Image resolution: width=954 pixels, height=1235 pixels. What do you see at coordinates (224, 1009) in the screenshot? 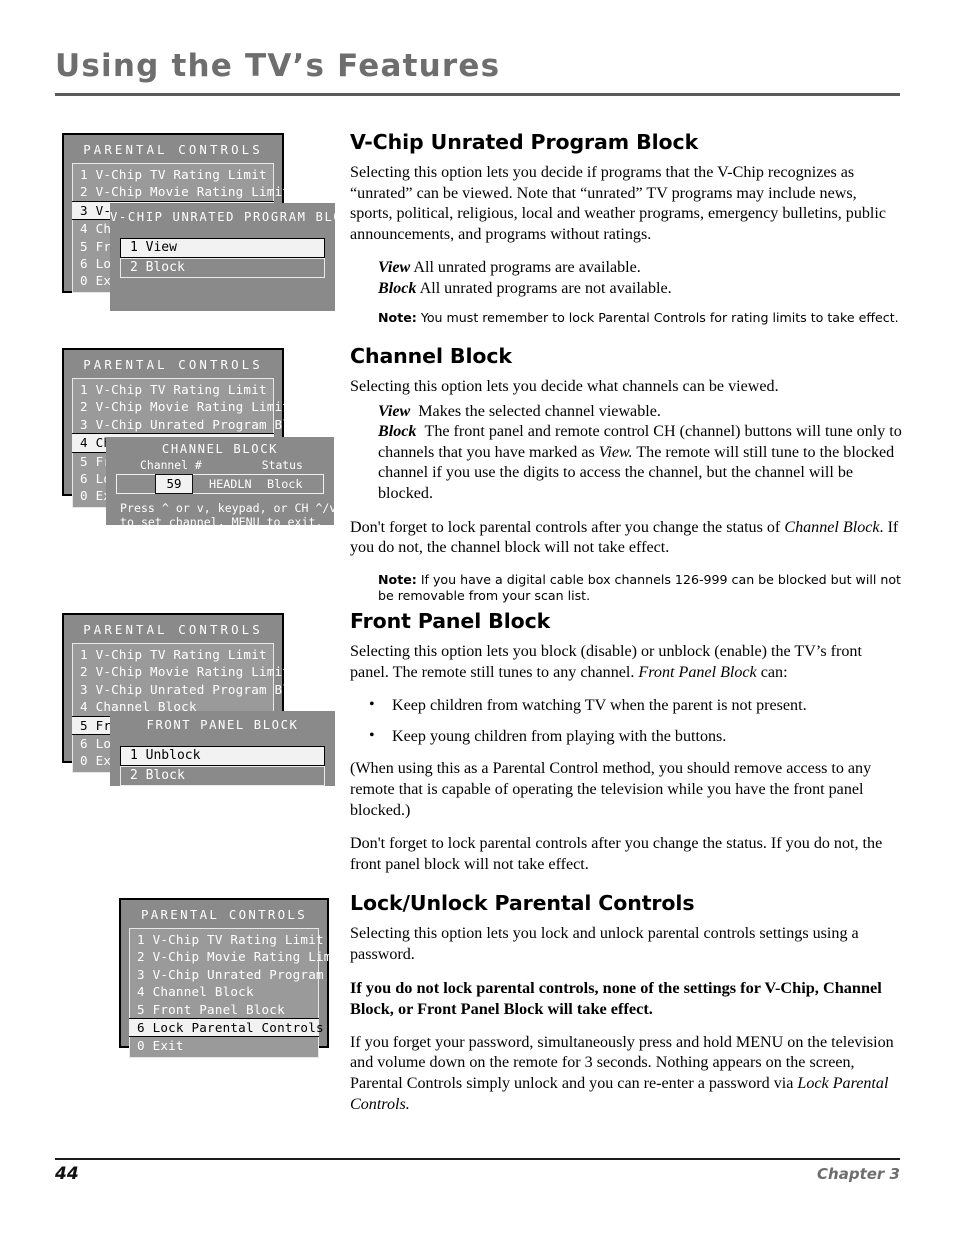
I see `menu-item-5: 5 Front Panel Block` at bounding box center [224, 1009].